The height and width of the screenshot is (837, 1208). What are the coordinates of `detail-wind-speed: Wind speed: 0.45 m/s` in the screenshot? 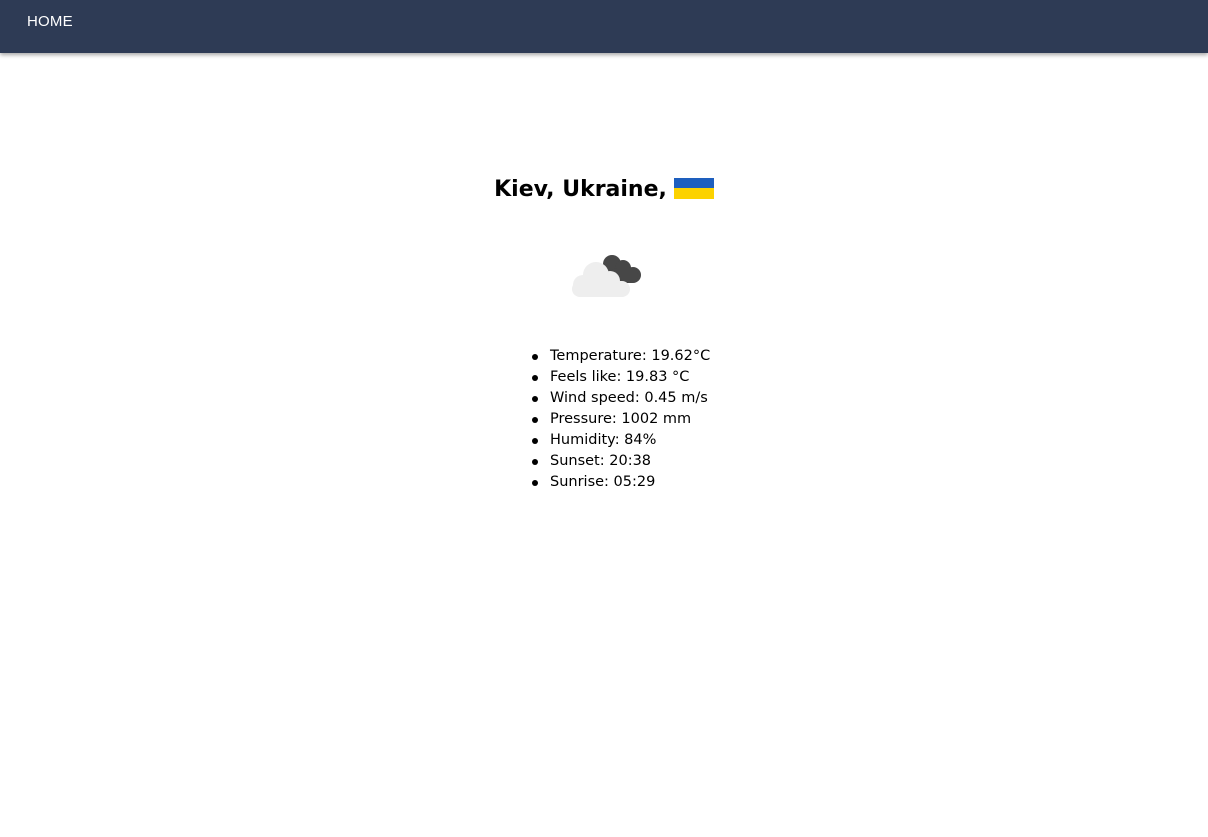 It's located at (620, 398).